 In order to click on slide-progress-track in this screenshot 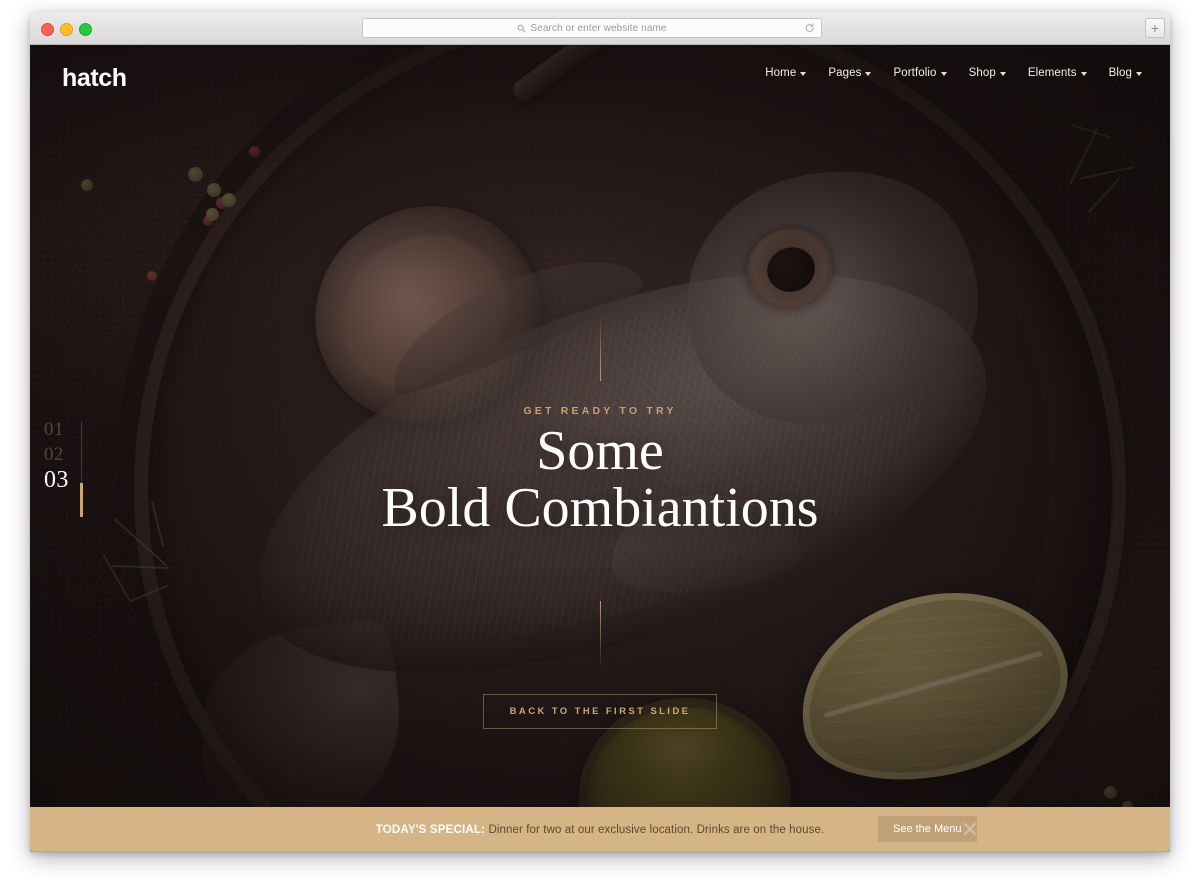, I will do `click(81, 469)`.